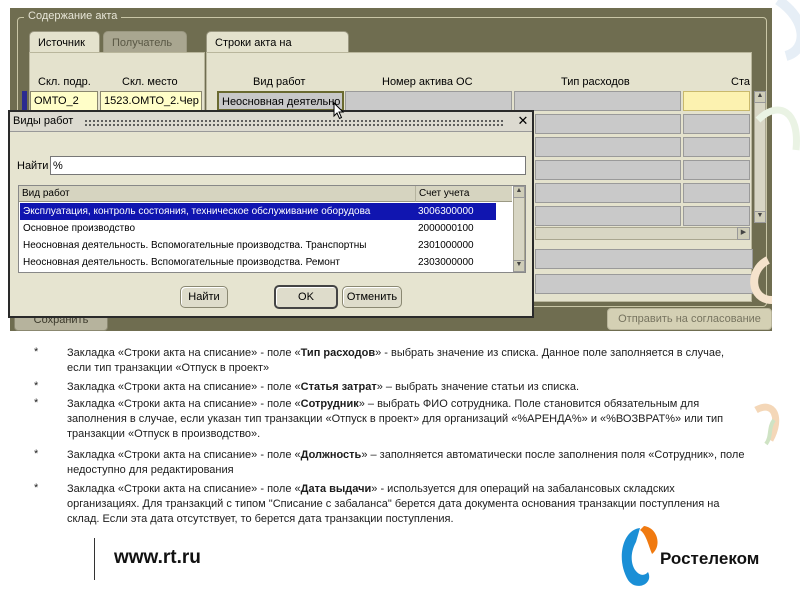 The height and width of the screenshot is (600, 800). Describe the element at coordinates (428, 101) in the screenshot. I see `asset-number-field` at that location.